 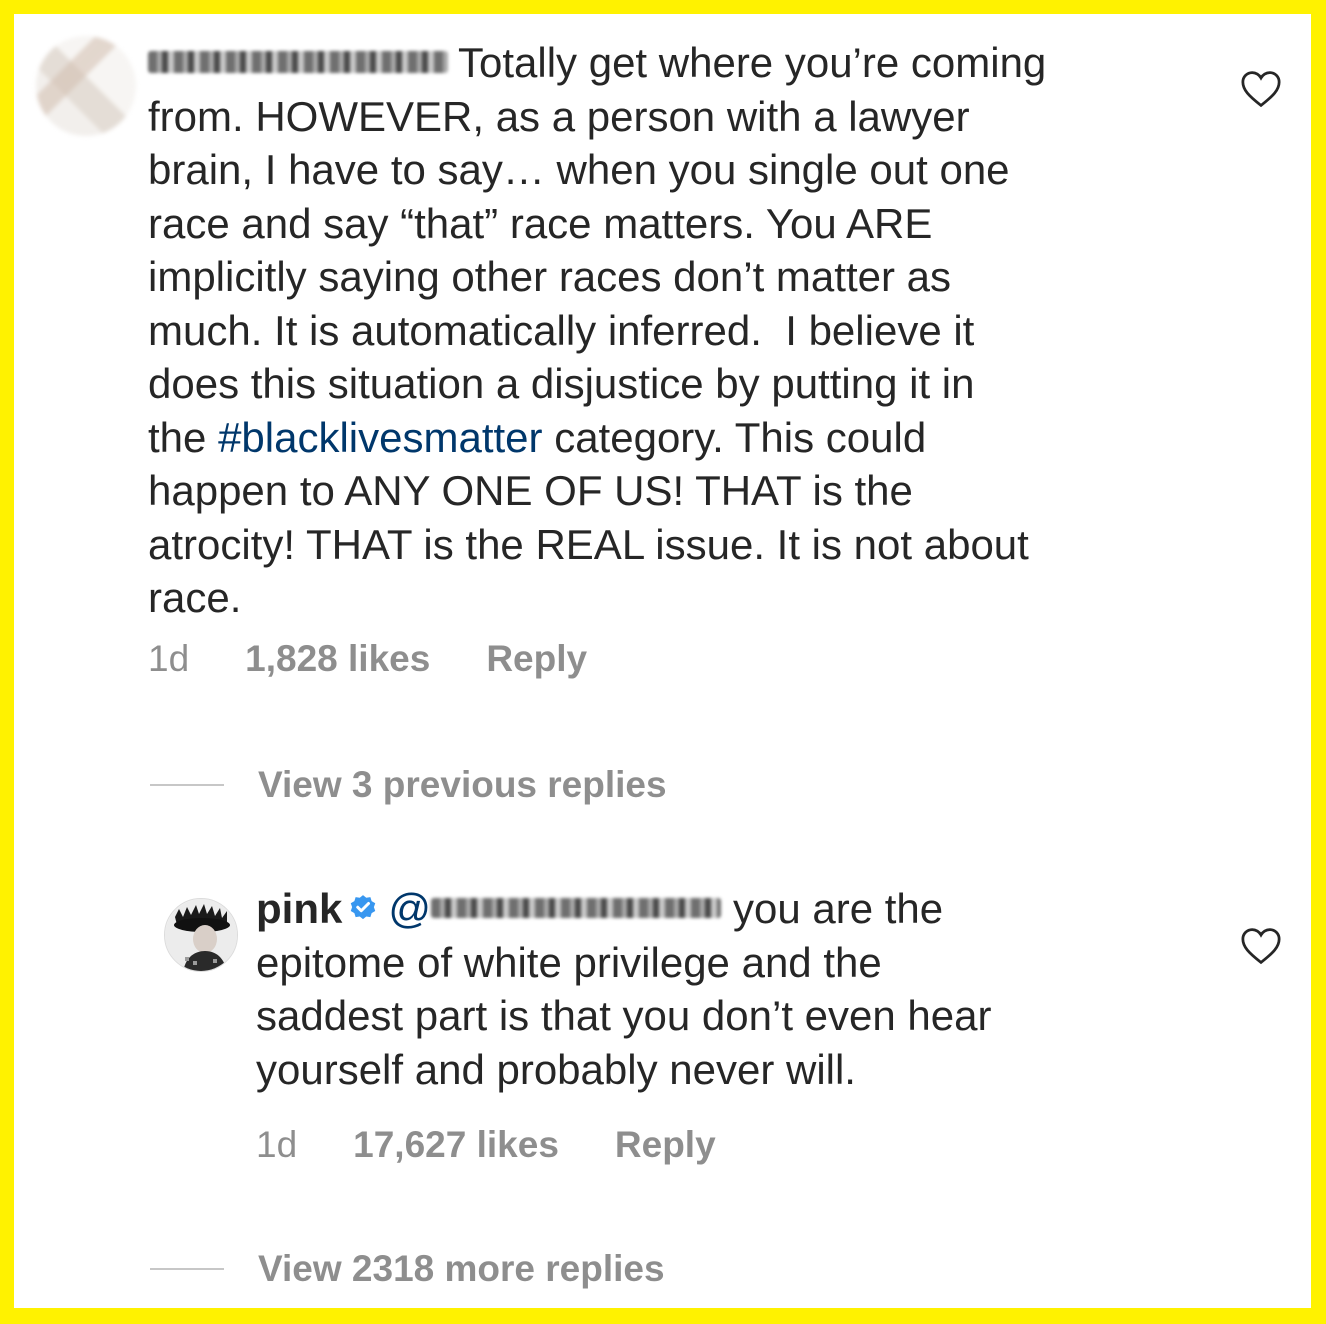 I want to click on avatar-image, so click(x=201, y=935).